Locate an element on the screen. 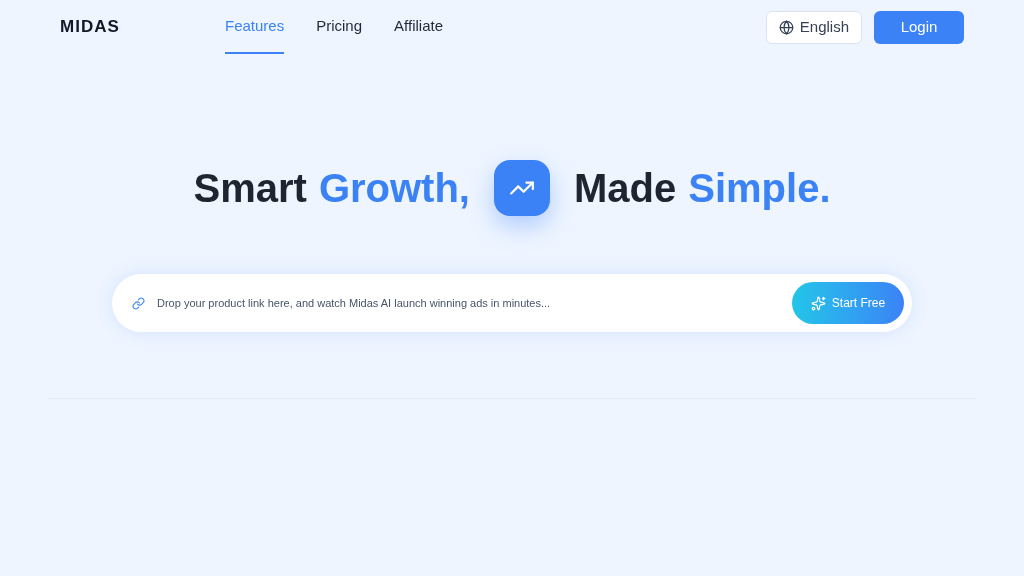  logo: MIDAS is located at coordinates (142, 27).